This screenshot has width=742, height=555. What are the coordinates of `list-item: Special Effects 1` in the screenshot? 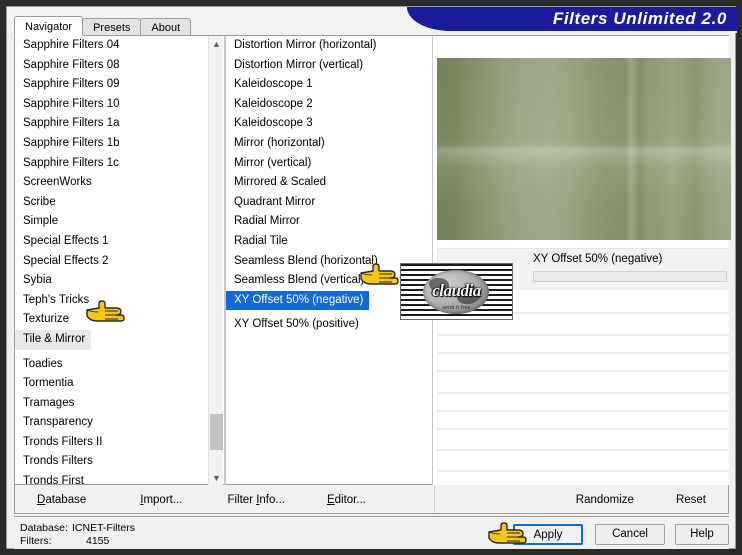 It's located at (119, 242).